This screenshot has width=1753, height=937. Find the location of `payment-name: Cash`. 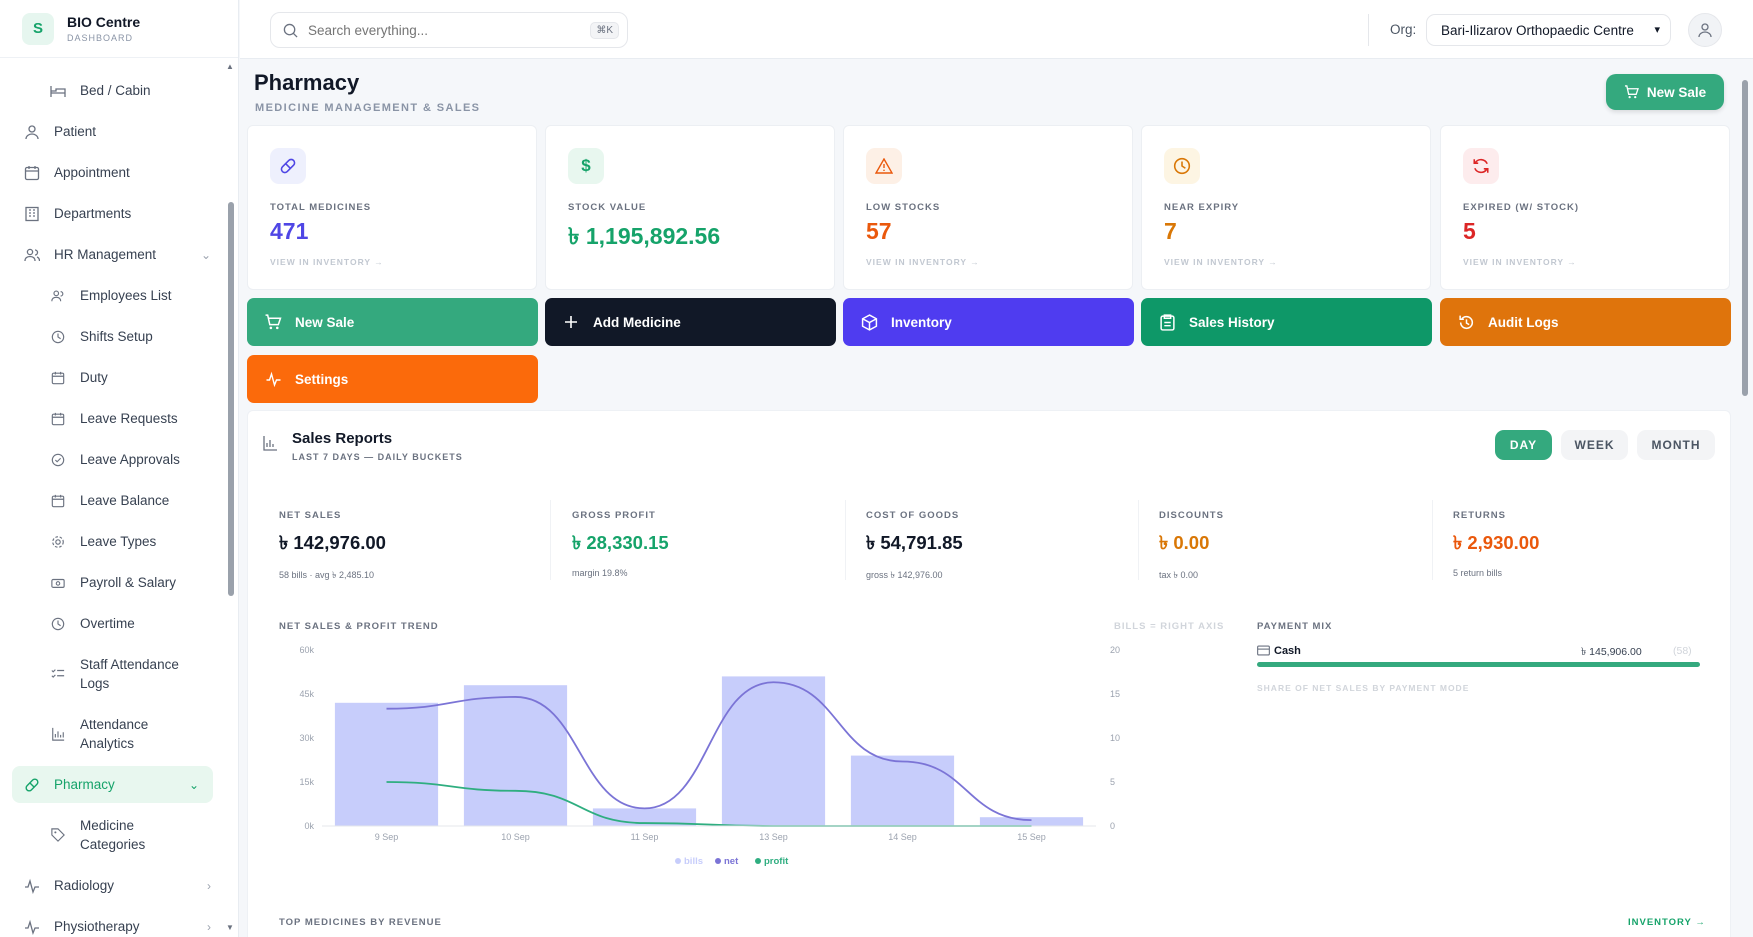

payment-name: Cash is located at coordinates (1287, 651).